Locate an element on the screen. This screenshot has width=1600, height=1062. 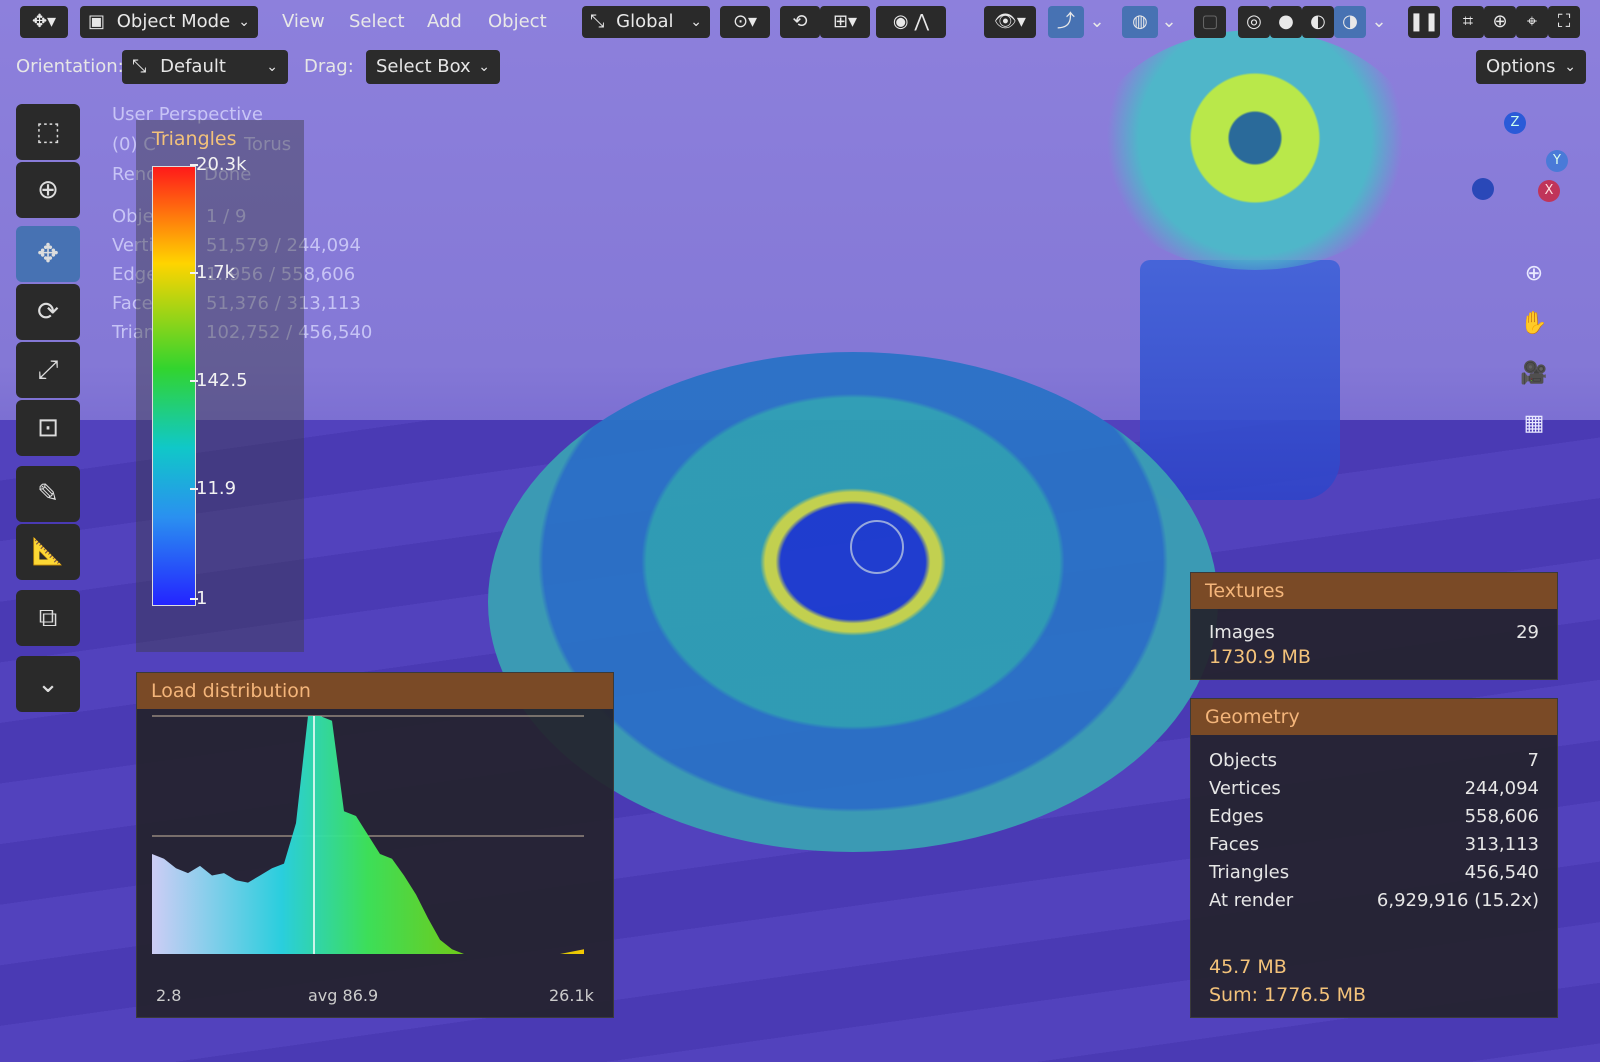
transform-tool-icon: ⊡ is located at coordinates (48, 428).